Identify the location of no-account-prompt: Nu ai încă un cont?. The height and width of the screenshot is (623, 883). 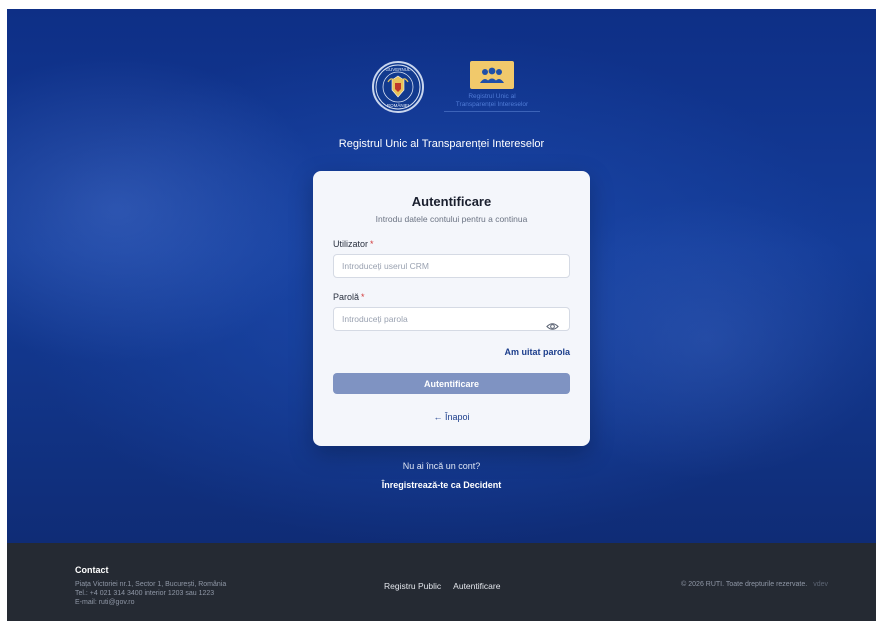
(441, 466).